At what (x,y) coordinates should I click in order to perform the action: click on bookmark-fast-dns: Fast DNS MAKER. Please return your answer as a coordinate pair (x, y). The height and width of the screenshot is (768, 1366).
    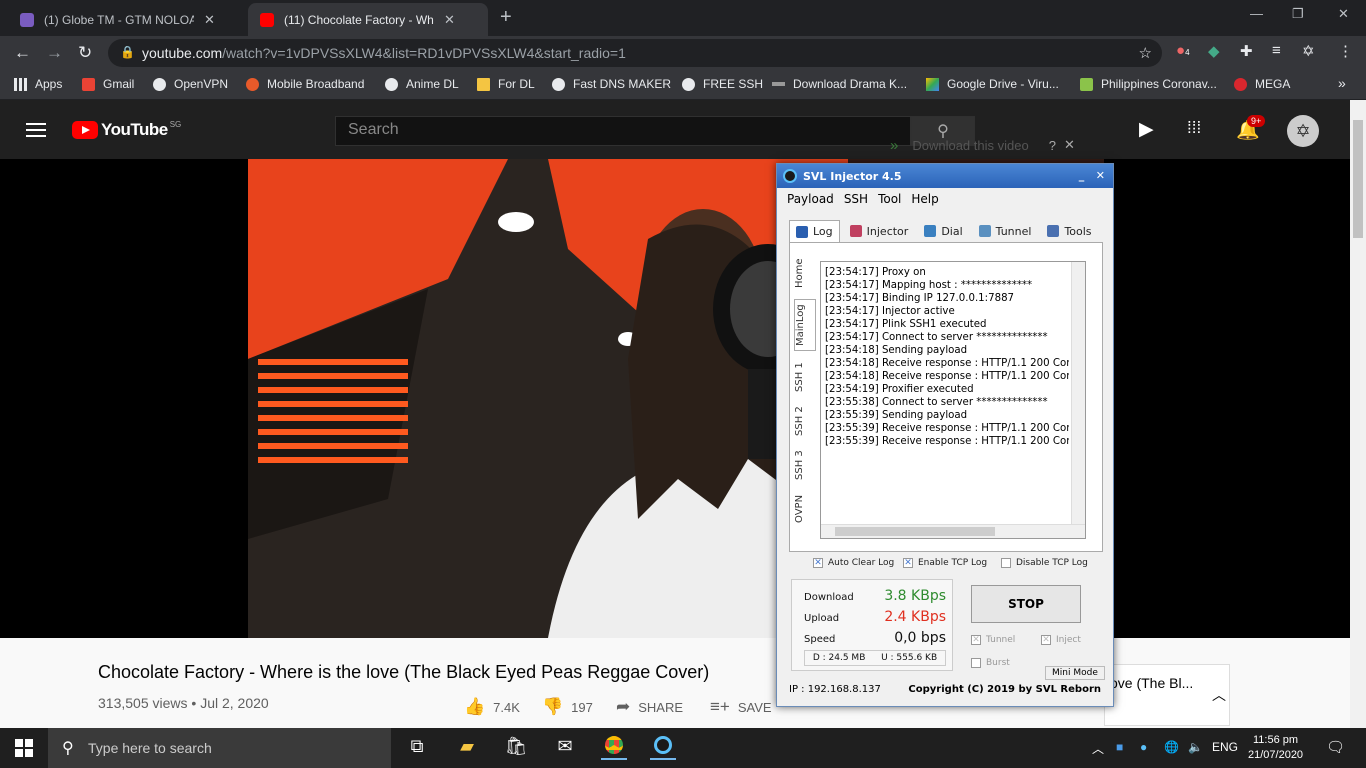
    Looking at the image, I should click on (611, 84).